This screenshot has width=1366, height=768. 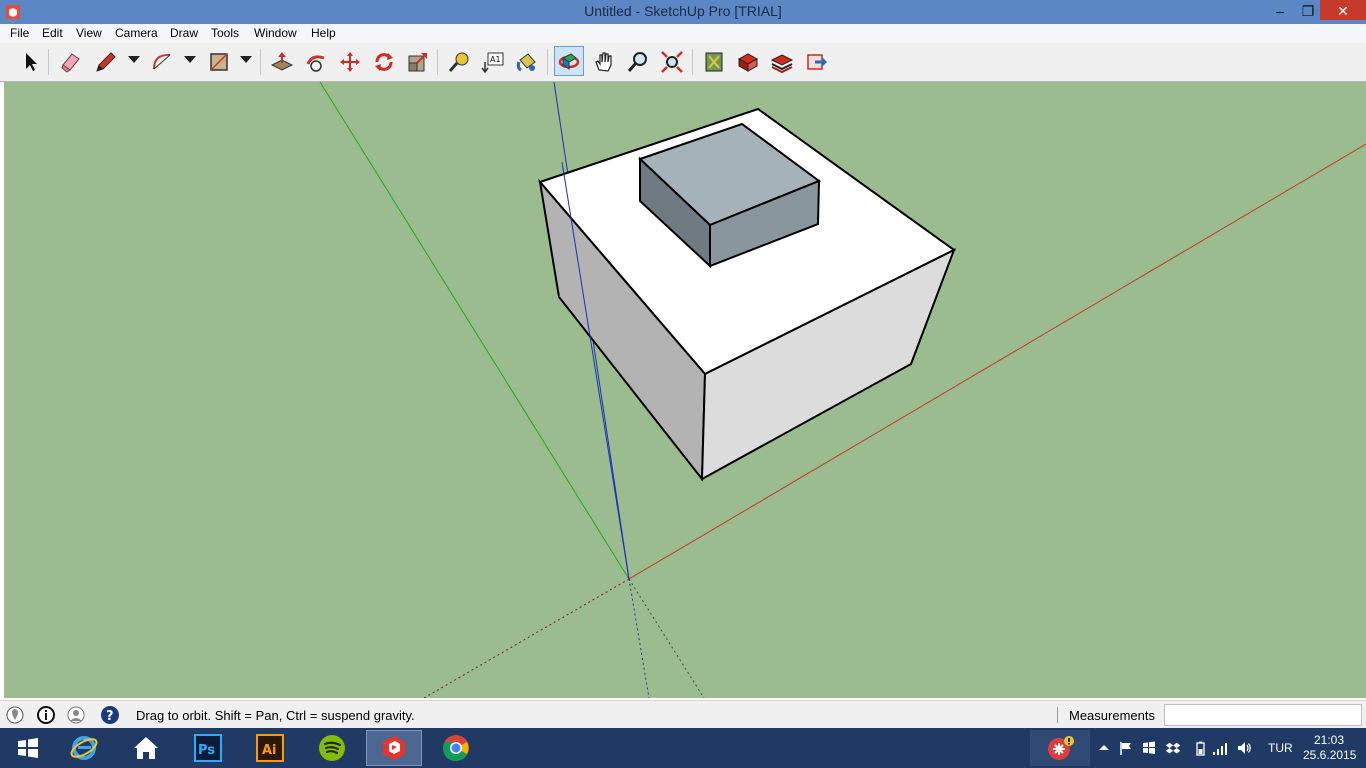 I want to click on menu-draw: Draw, so click(x=184, y=33).